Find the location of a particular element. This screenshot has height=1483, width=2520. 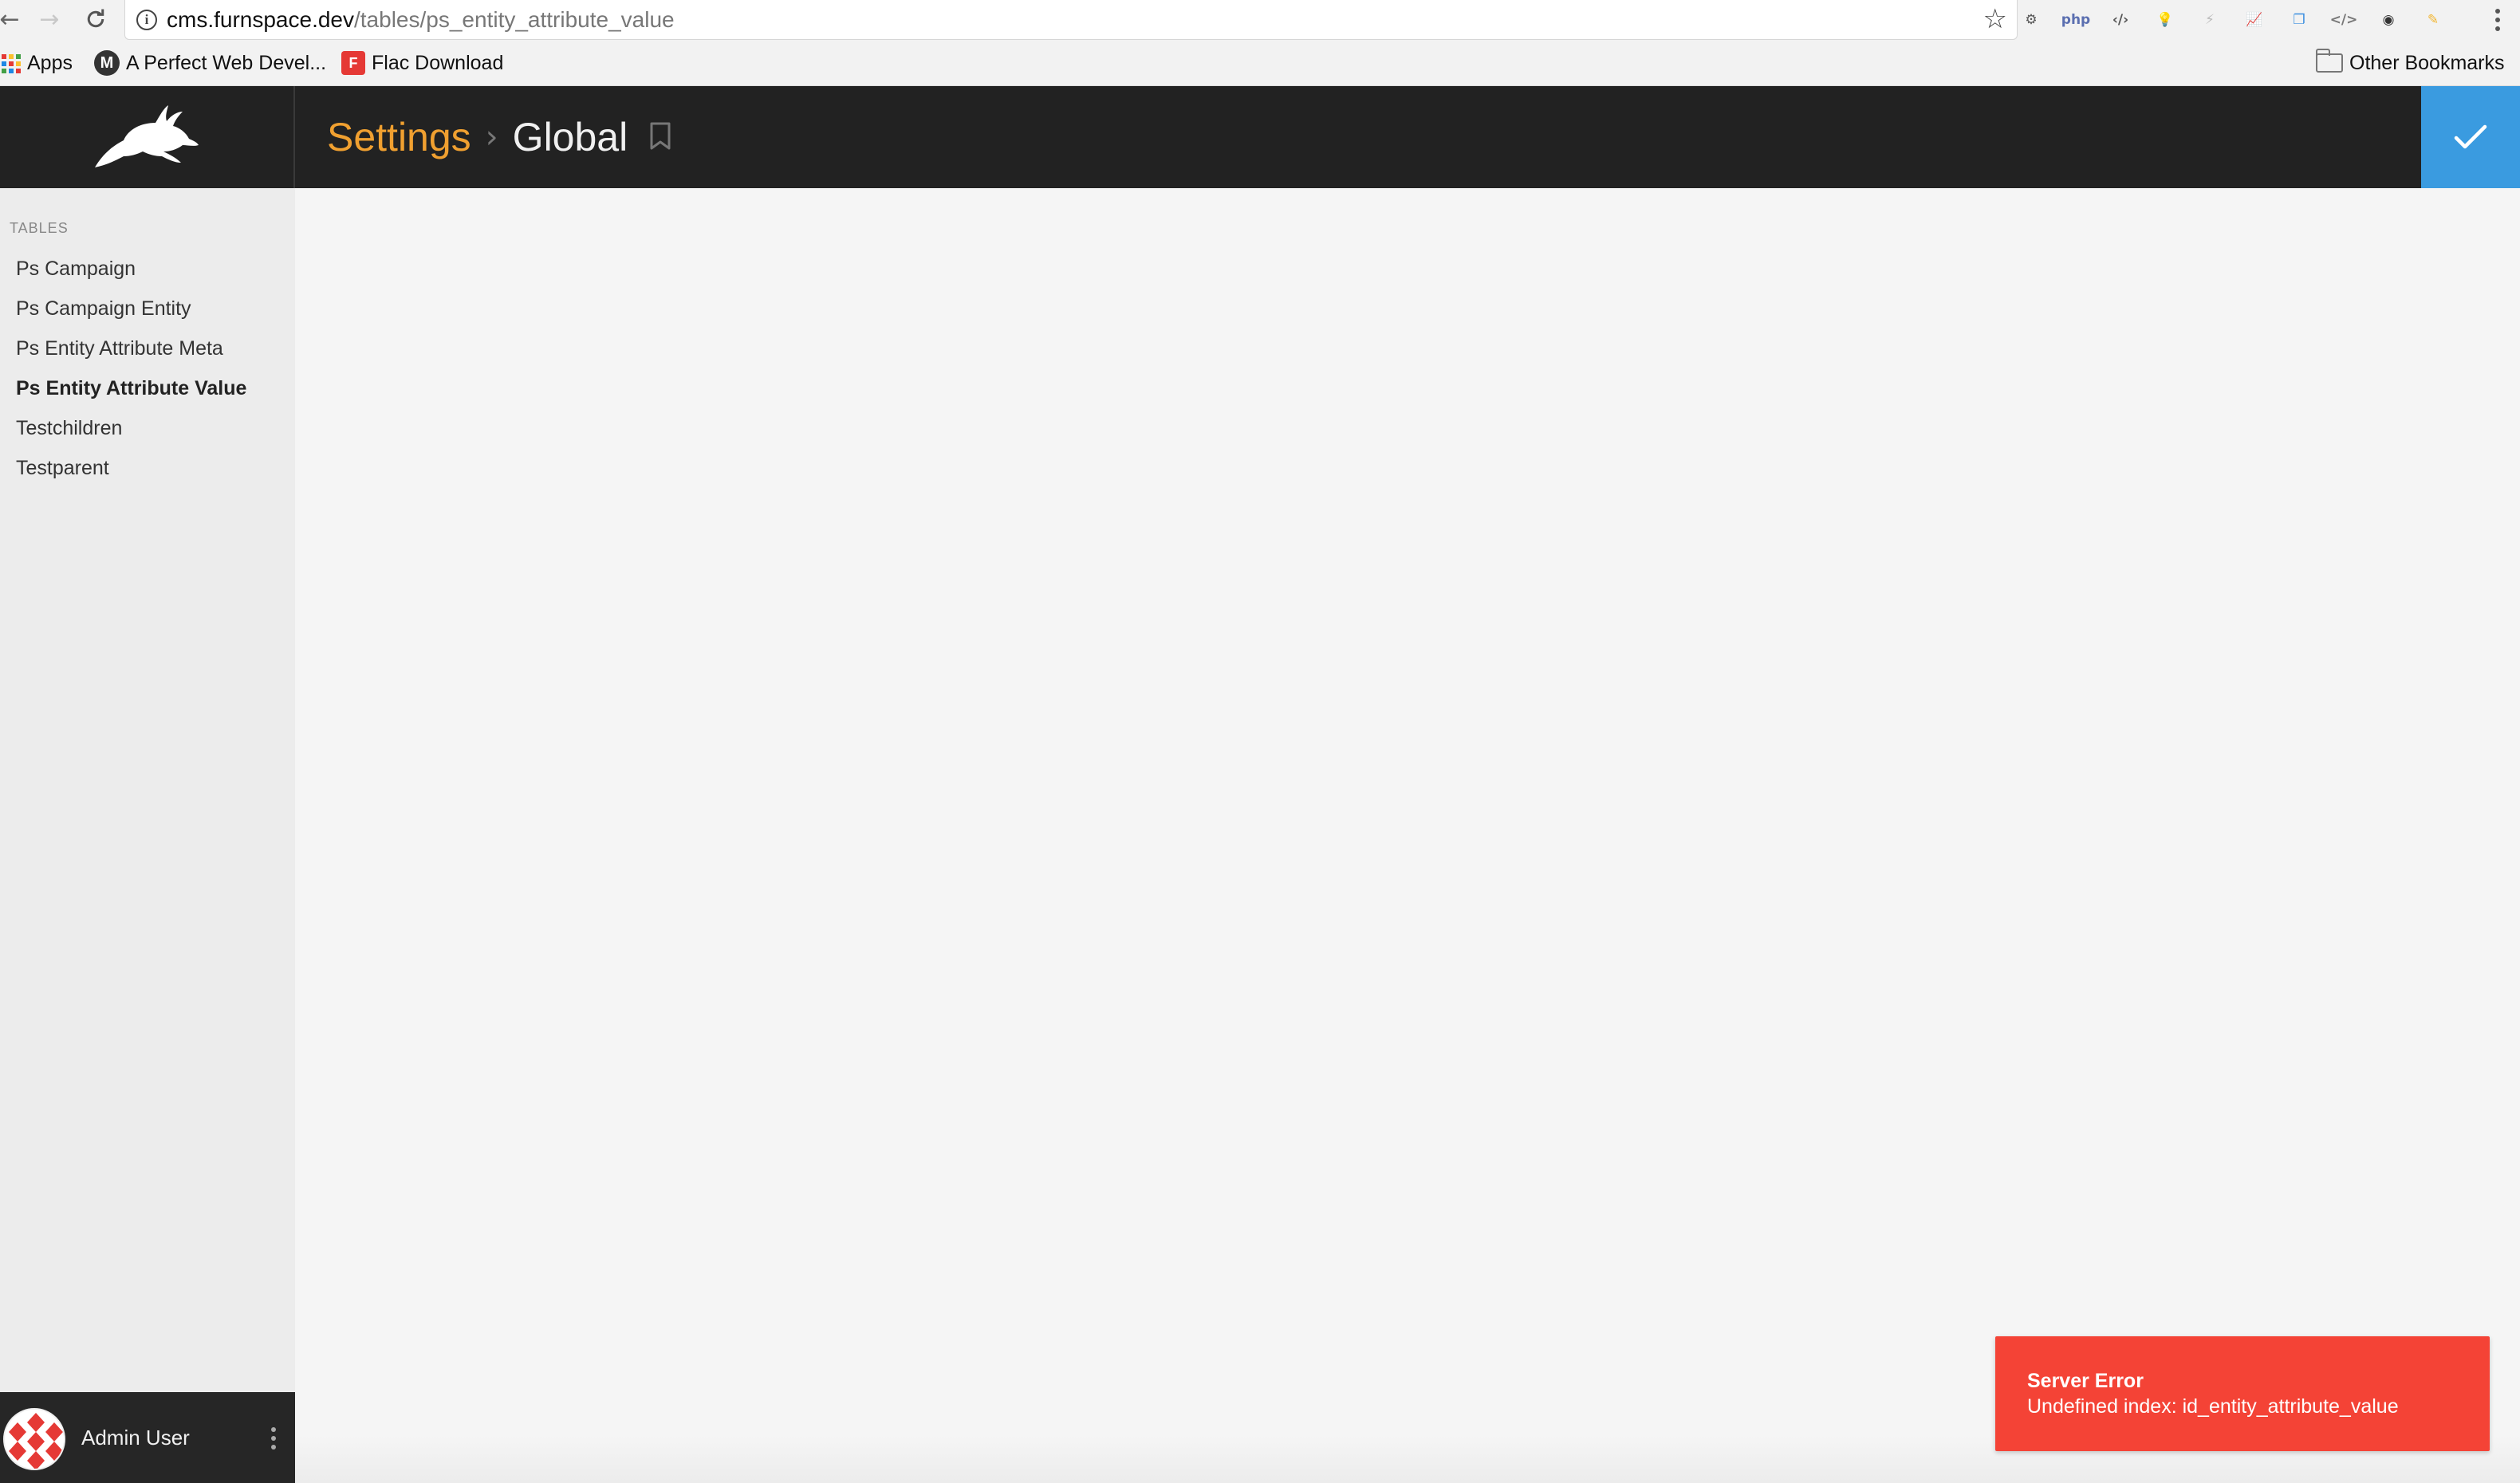

bulb-extension-icon: 💡 is located at coordinates (2165, 19).